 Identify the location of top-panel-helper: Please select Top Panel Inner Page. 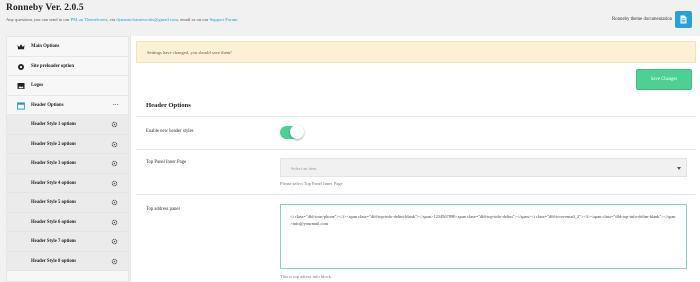
(311, 183).